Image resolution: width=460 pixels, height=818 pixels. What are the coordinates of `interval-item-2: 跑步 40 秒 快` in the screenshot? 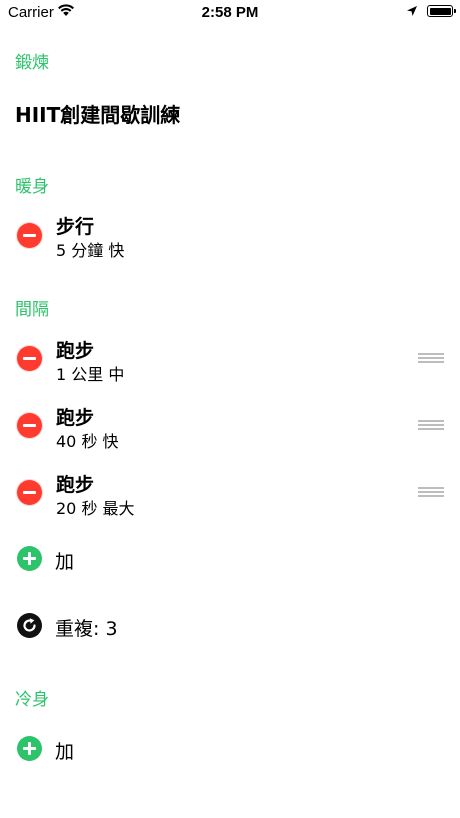 It's located at (230, 427).